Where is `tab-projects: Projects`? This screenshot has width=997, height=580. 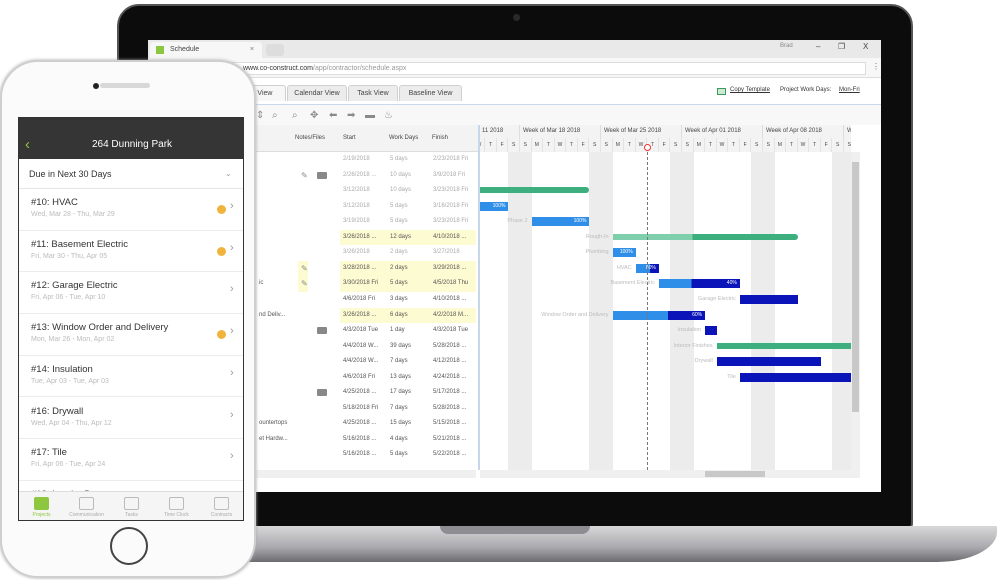 tab-projects: Projects is located at coordinates (41, 506).